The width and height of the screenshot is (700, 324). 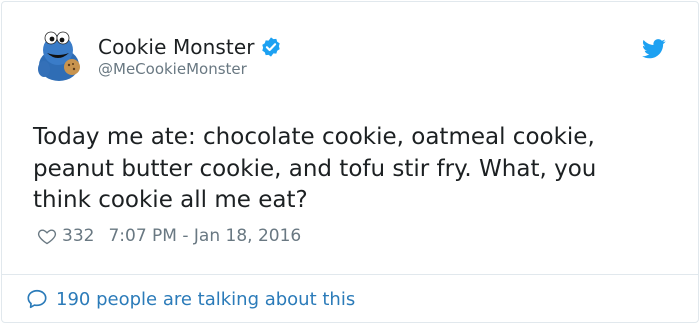 I want to click on tweet-timestamp: 7:07 PM - Jan 18, 2016, so click(x=204, y=236).